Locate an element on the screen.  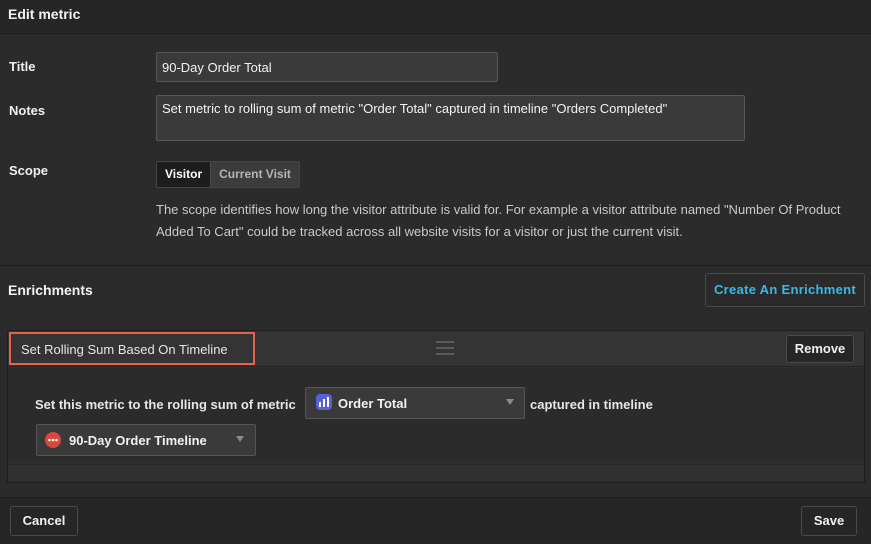
title-label: Title is located at coordinates (22, 66).